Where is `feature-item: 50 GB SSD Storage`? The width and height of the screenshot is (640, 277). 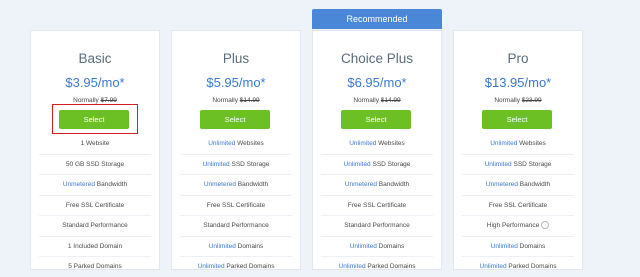
feature-item: 50 GB SSD Storage is located at coordinates (95, 165).